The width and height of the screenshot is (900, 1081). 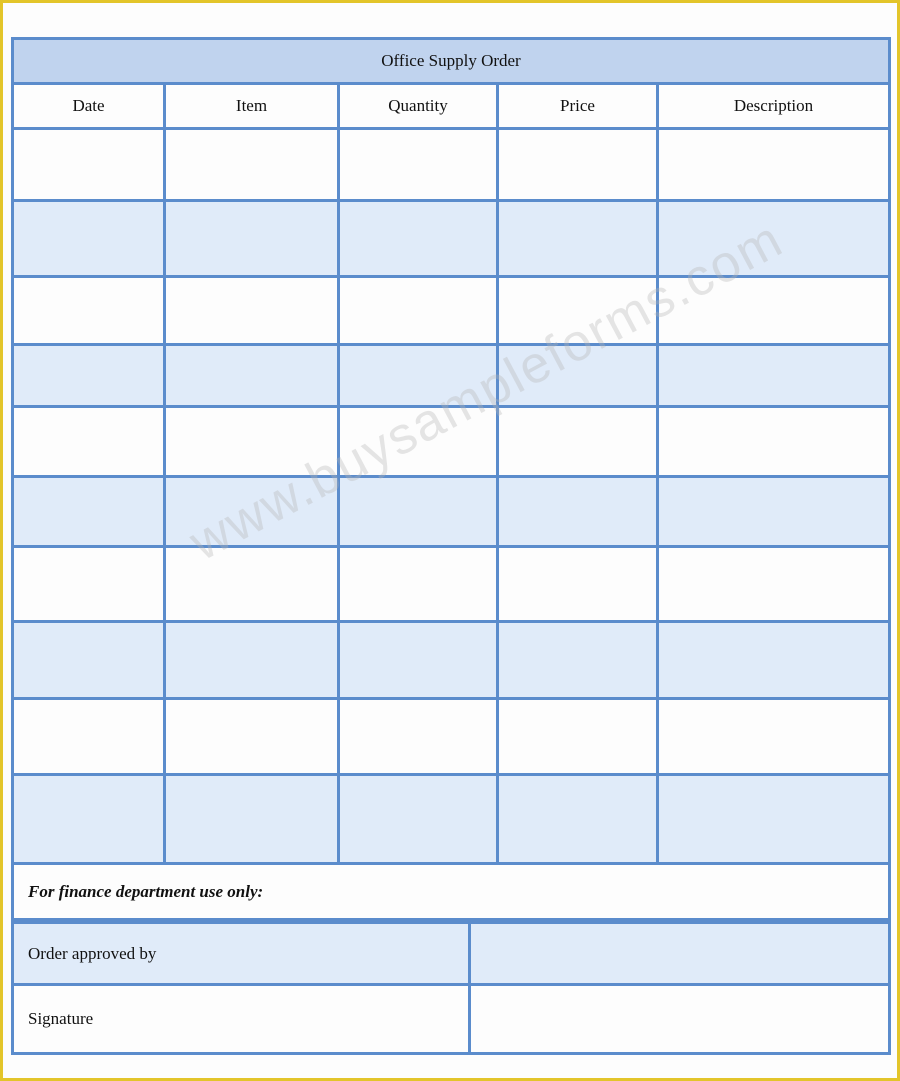 I want to click on approval-table: Order approved by Signature, so click(x=451, y=988).